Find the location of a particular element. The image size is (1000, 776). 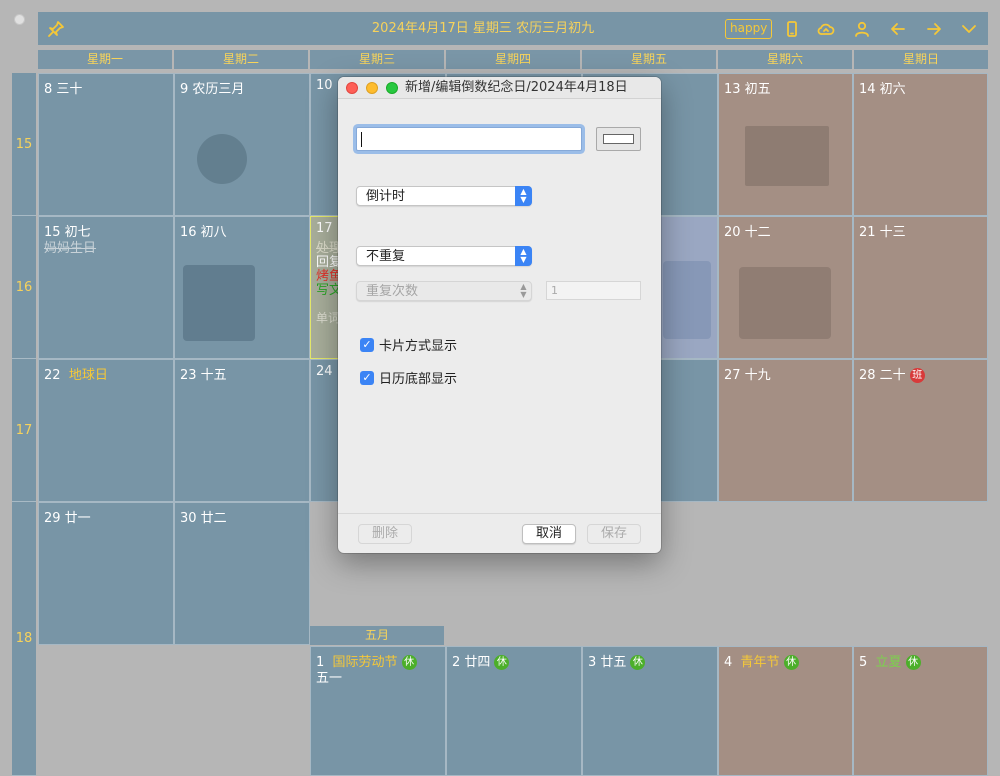

minimize-button is located at coordinates (372, 88).